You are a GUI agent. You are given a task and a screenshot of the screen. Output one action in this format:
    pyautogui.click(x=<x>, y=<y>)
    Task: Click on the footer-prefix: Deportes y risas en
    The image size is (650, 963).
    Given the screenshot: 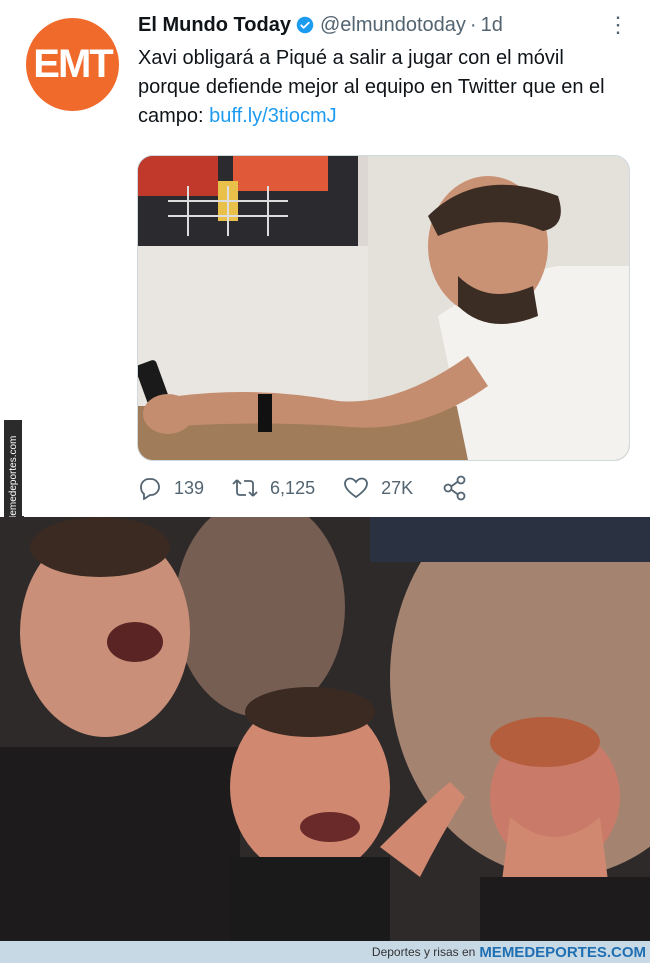 What is the action you would take?
    pyautogui.click(x=423, y=952)
    